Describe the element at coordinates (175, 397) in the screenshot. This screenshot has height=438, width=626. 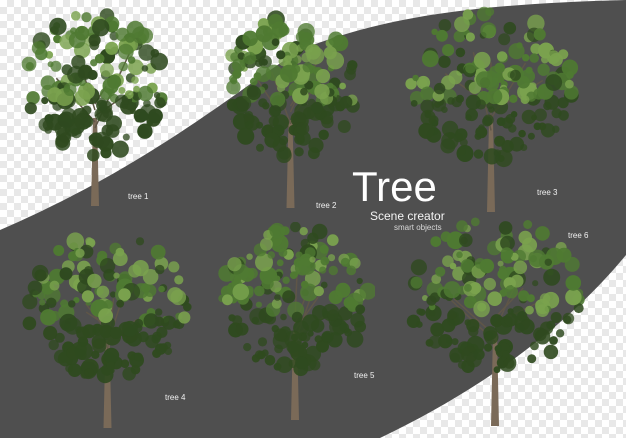
I see `tree-4-label: tree 4` at that location.